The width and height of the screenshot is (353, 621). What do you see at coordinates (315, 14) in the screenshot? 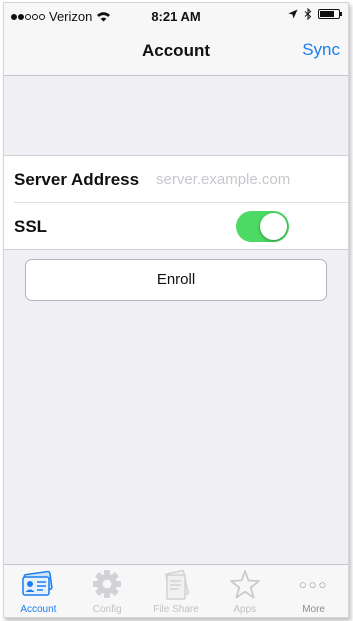
I see `status-right` at bounding box center [315, 14].